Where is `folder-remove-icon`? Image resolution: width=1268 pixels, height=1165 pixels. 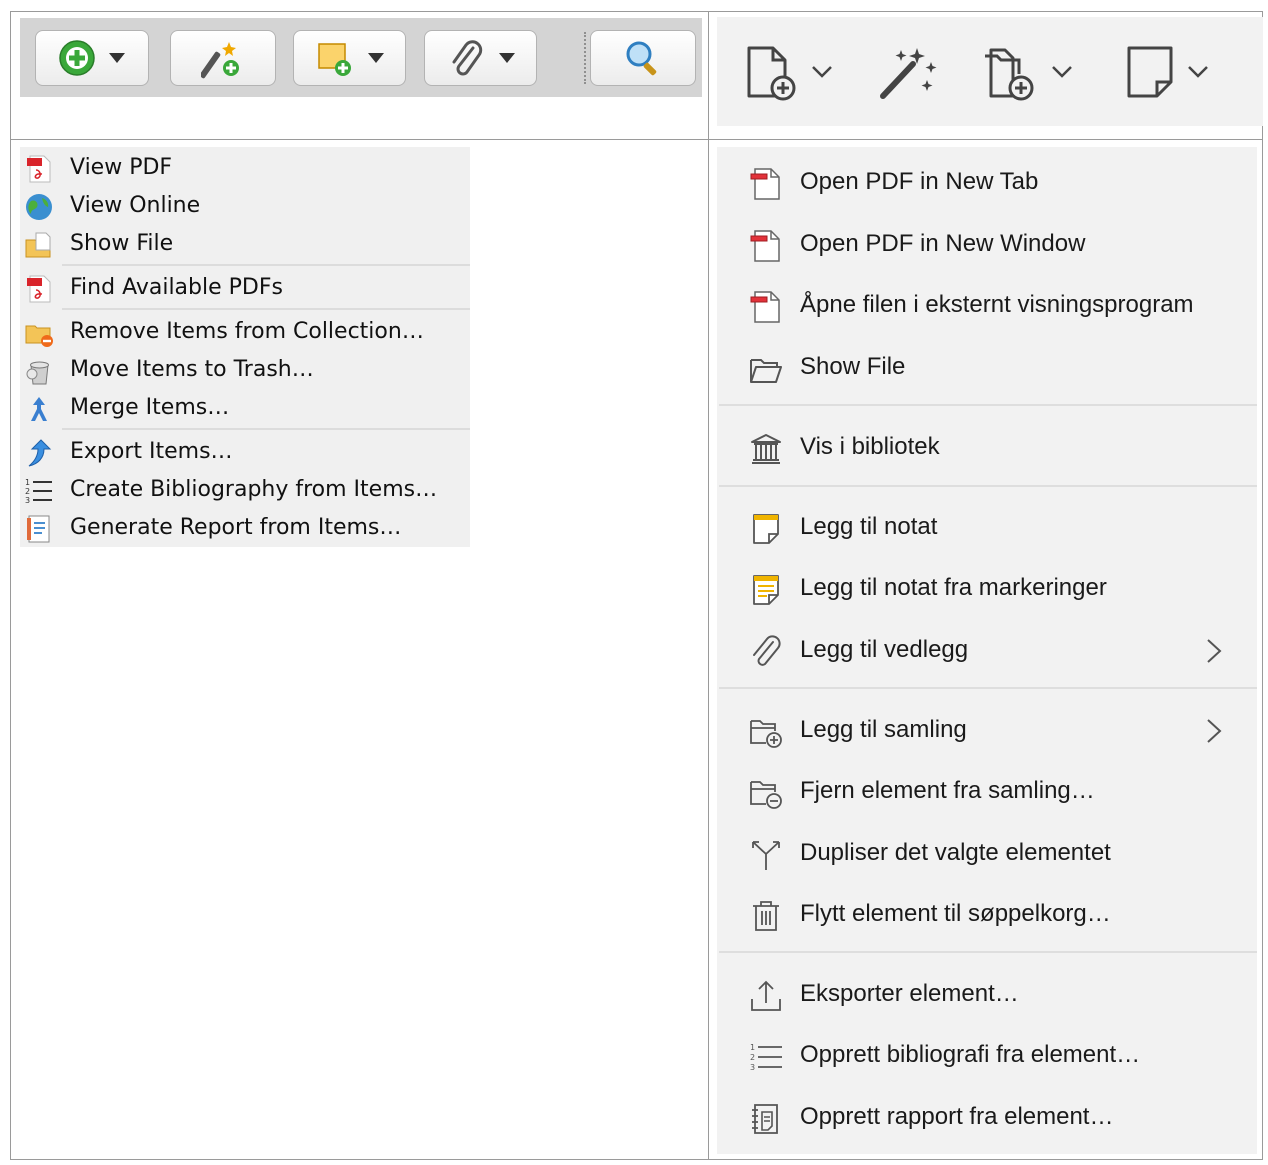
folder-remove-icon is located at coordinates (39, 336).